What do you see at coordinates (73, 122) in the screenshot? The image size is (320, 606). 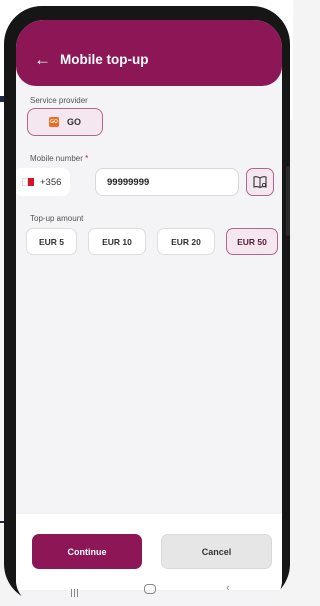 I see `provider-name: GO` at bounding box center [73, 122].